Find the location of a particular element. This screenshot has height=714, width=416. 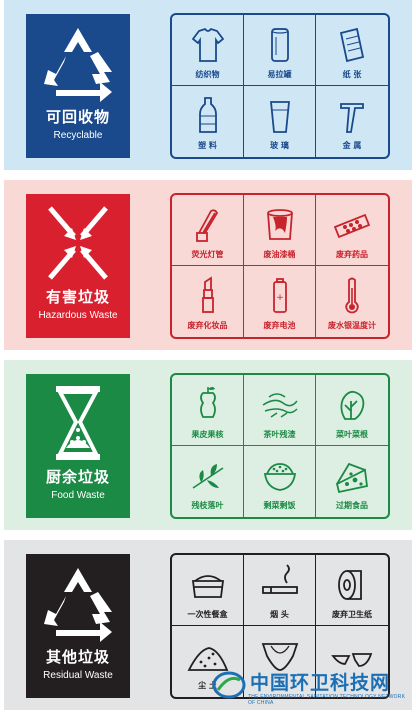

cigarette-icon is located at coordinates (279, 579).